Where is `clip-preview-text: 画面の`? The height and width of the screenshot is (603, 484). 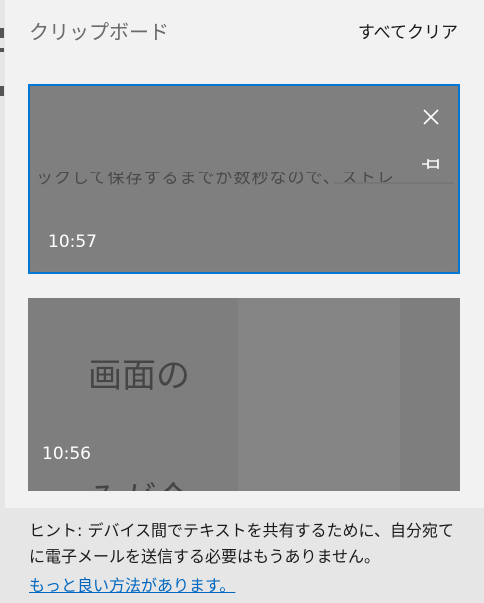 clip-preview-text: 画面の is located at coordinates (139, 376).